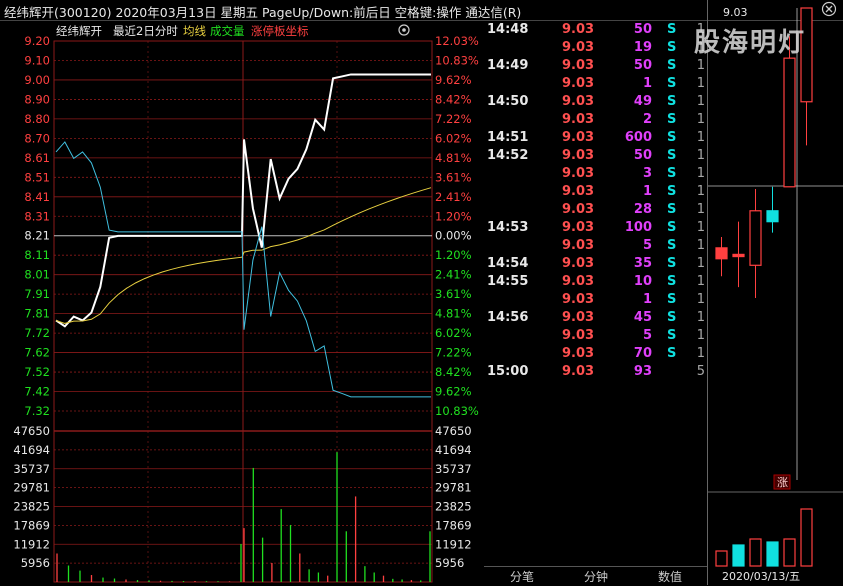 This screenshot has width=843, height=586. What do you see at coordinates (37, 255) in the screenshot?
I see `price-tick-label: 8.11` at bounding box center [37, 255].